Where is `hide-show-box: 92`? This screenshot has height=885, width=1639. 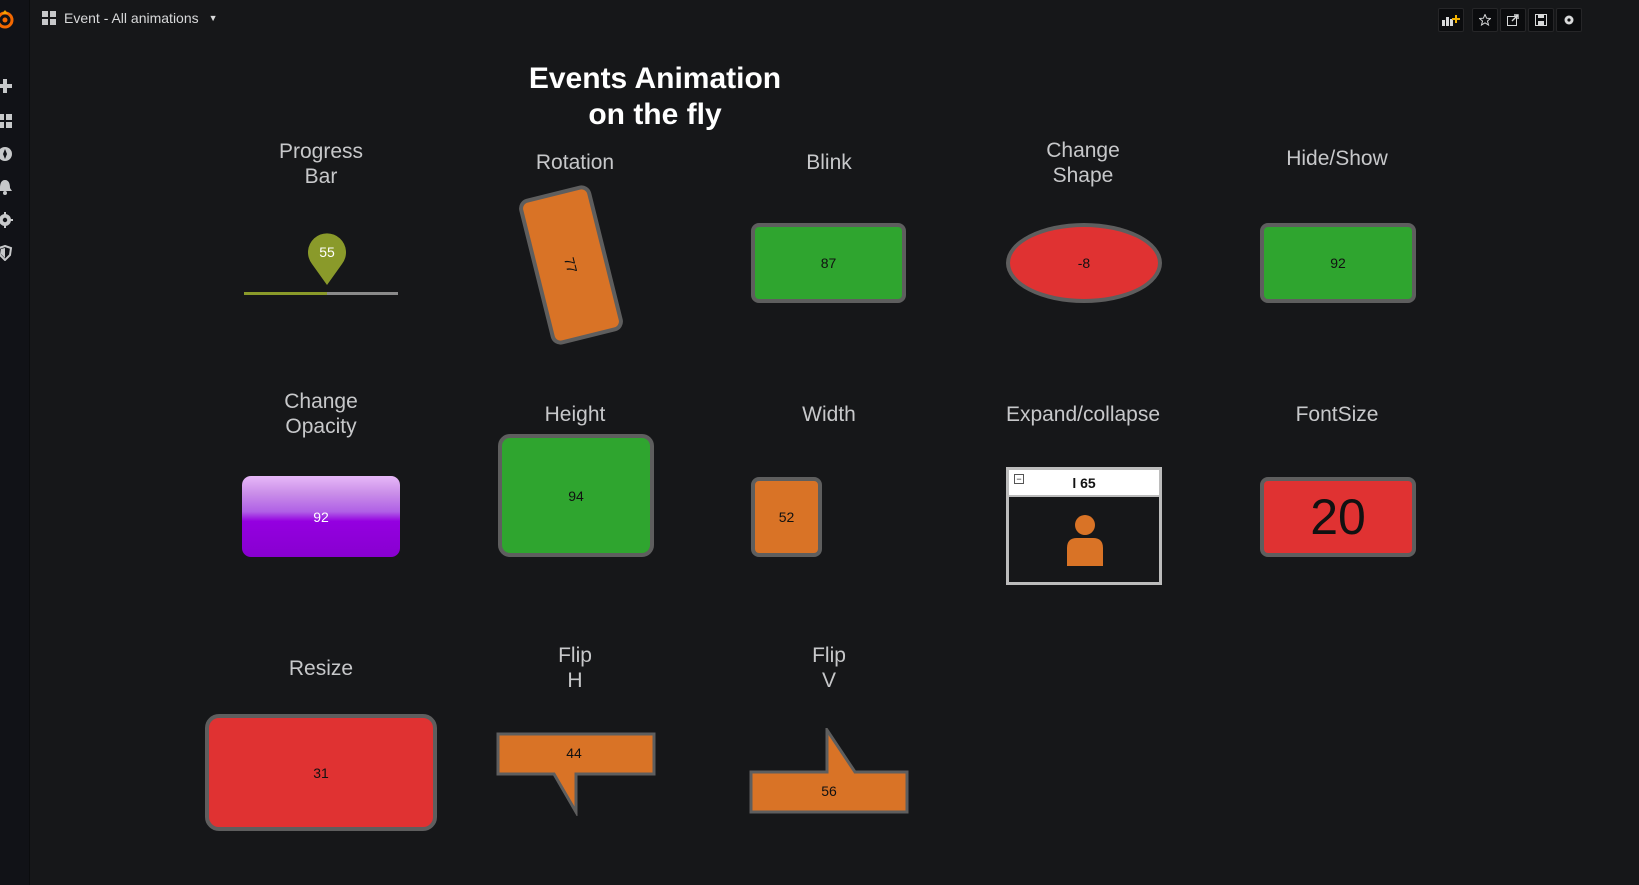 hide-show-box: 92 is located at coordinates (1338, 263).